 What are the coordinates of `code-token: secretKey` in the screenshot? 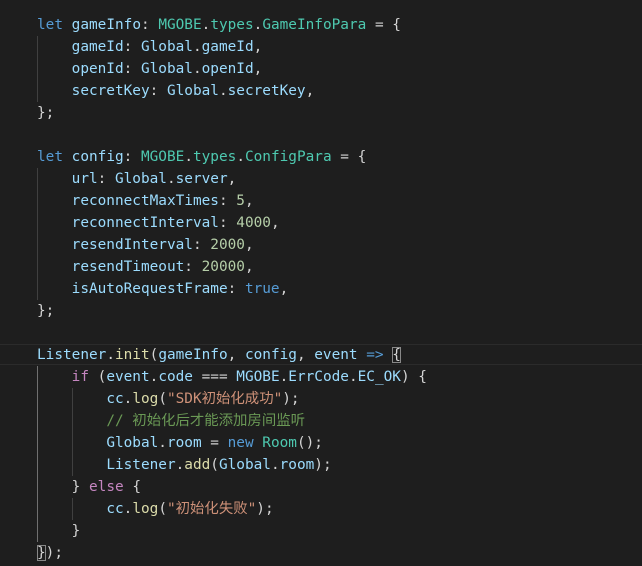 It's located at (266, 91).